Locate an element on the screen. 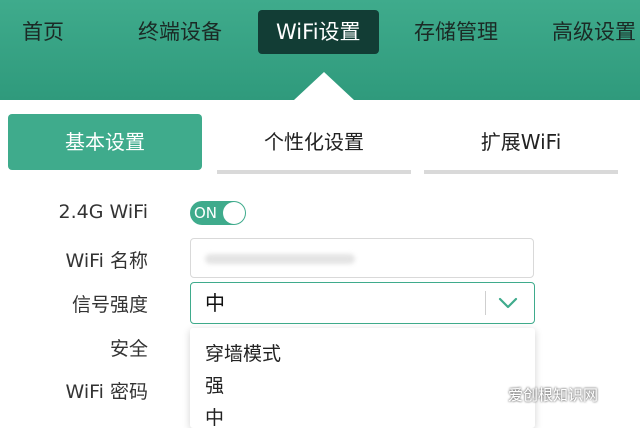 Image resolution: width=640 pixels, height=428 pixels. password-label: WiFi 密码 is located at coordinates (106, 392).